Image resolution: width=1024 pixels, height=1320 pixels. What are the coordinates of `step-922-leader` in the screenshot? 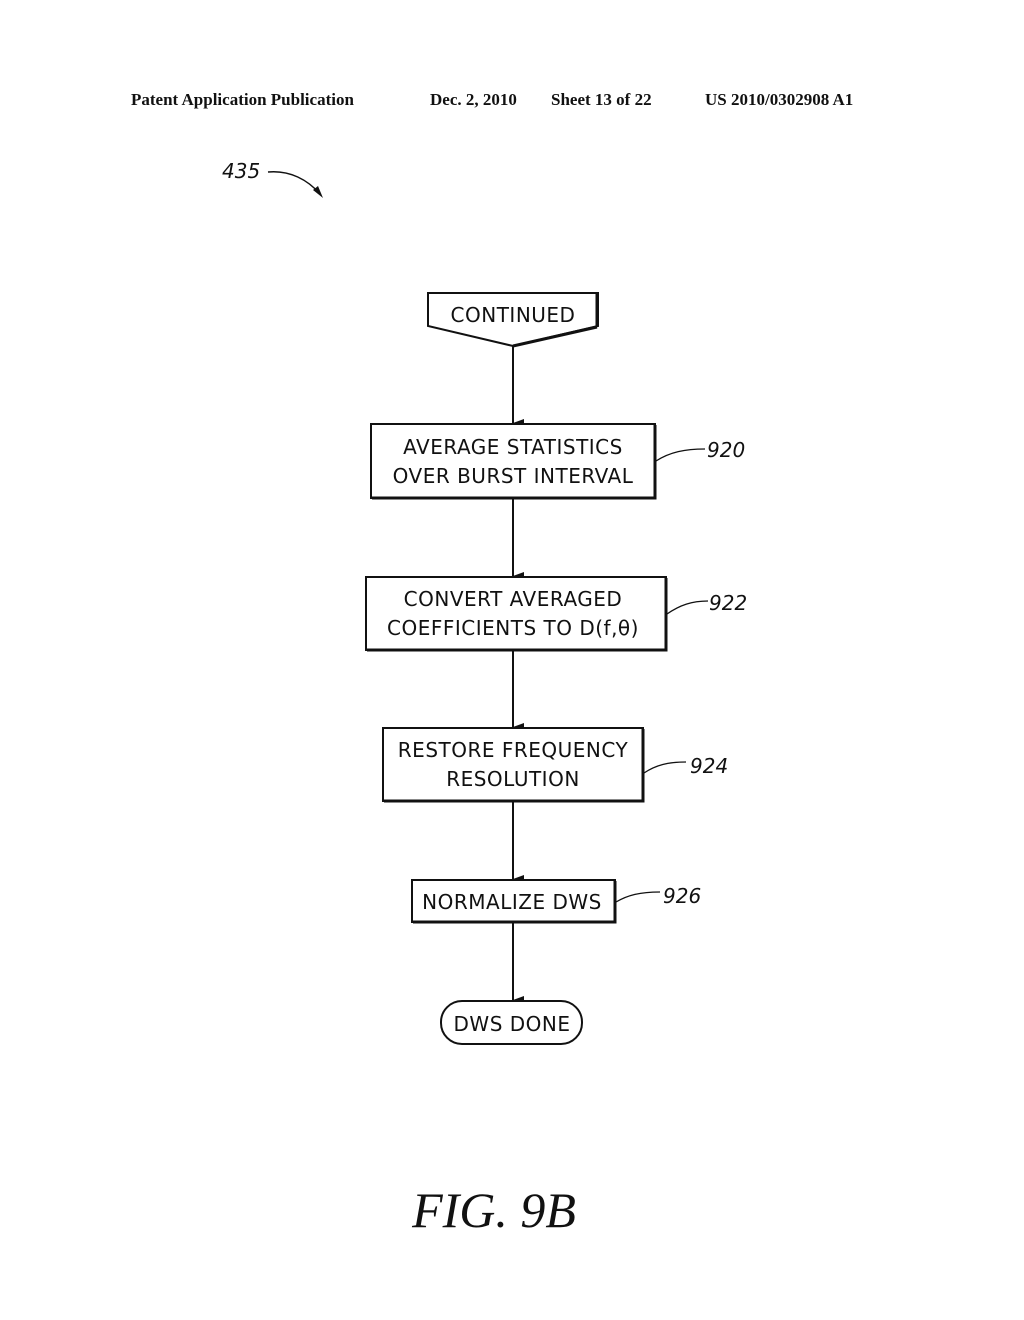 It's located at (687, 607).